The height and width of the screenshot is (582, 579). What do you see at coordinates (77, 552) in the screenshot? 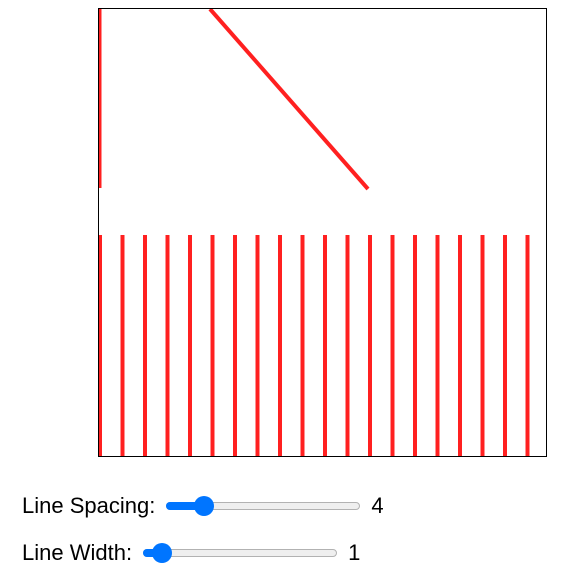
I see `line-width-label: Line Width:` at bounding box center [77, 552].